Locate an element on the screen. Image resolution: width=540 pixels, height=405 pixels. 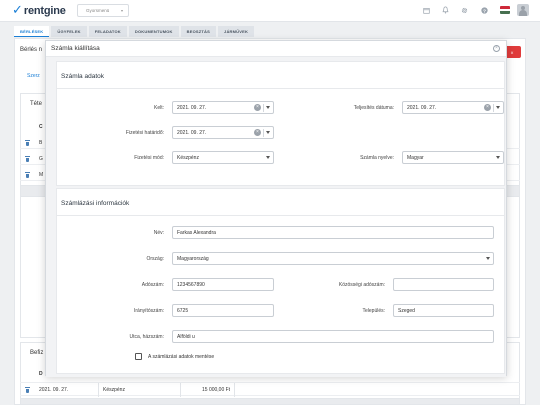
logo: ✓ rentgine is located at coordinates (39, 10).